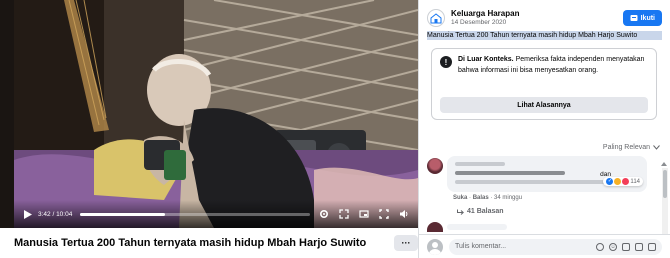 The height and width of the screenshot is (258, 670). What do you see at coordinates (664, 164) in the screenshot?
I see `scroll-up-icon` at bounding box center [664, 164].